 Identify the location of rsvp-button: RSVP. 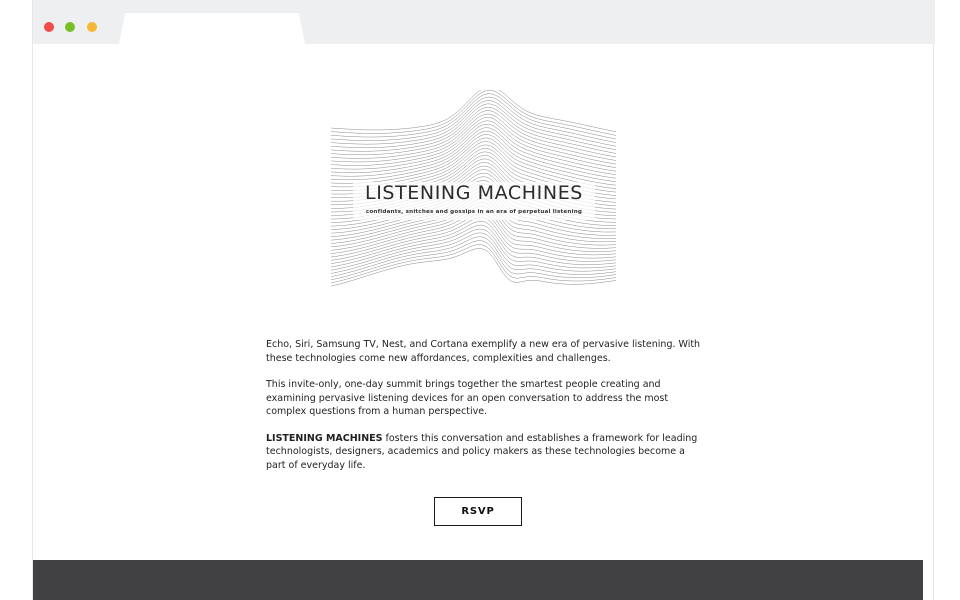
(478, 511).